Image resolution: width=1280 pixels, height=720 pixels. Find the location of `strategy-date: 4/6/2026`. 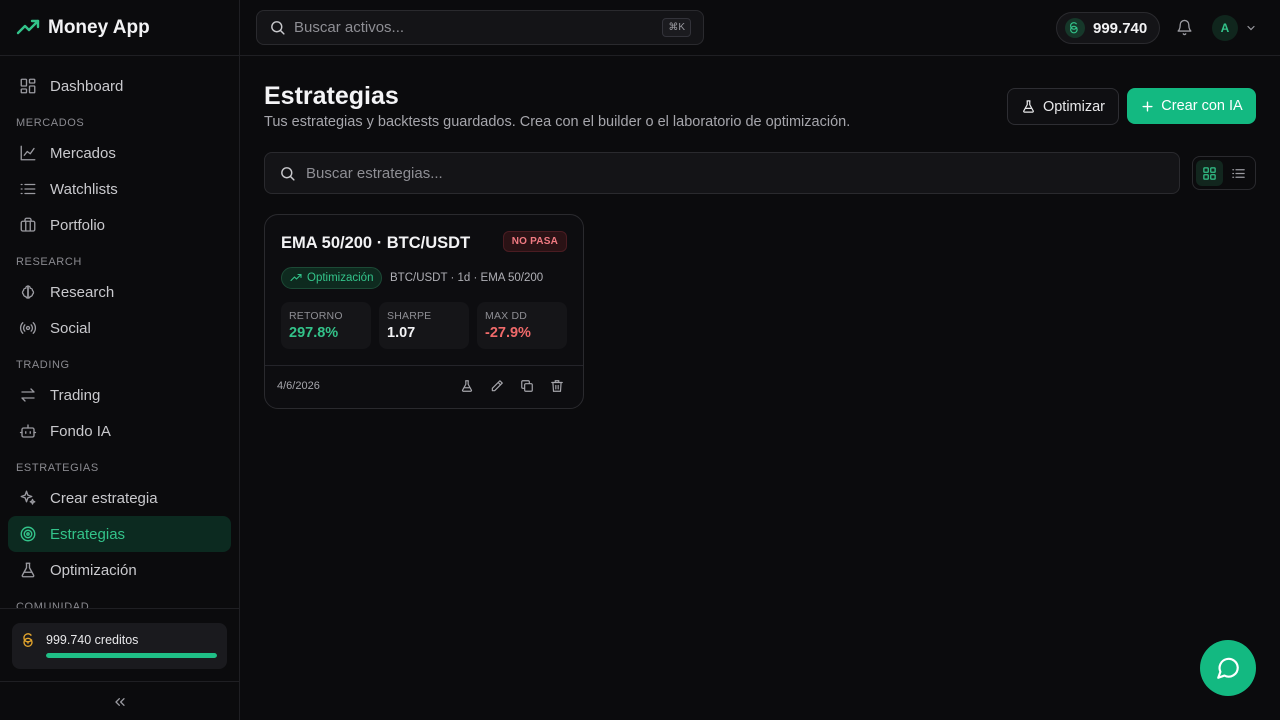

strategy-date: 4/6/2026 is located at coordinates (298, 386).